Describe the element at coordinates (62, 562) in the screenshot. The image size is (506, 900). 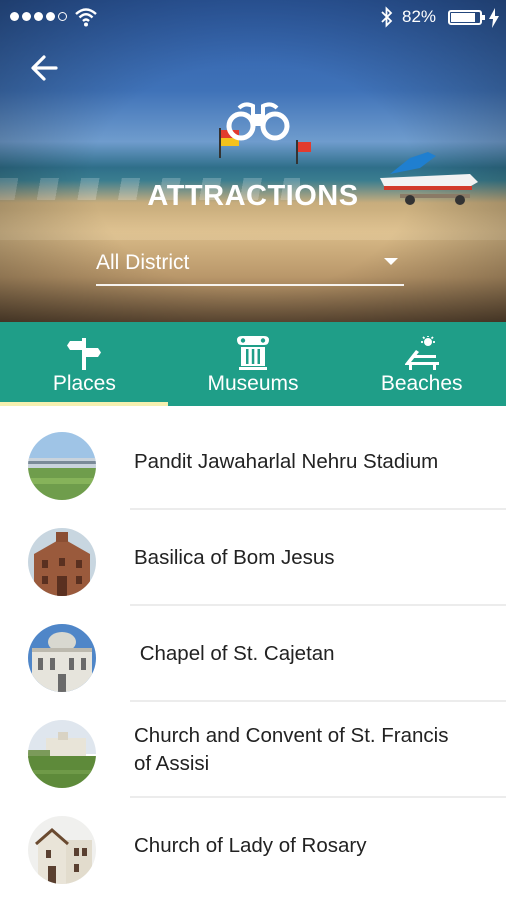
I see `basilica-thumbnail` at that location.